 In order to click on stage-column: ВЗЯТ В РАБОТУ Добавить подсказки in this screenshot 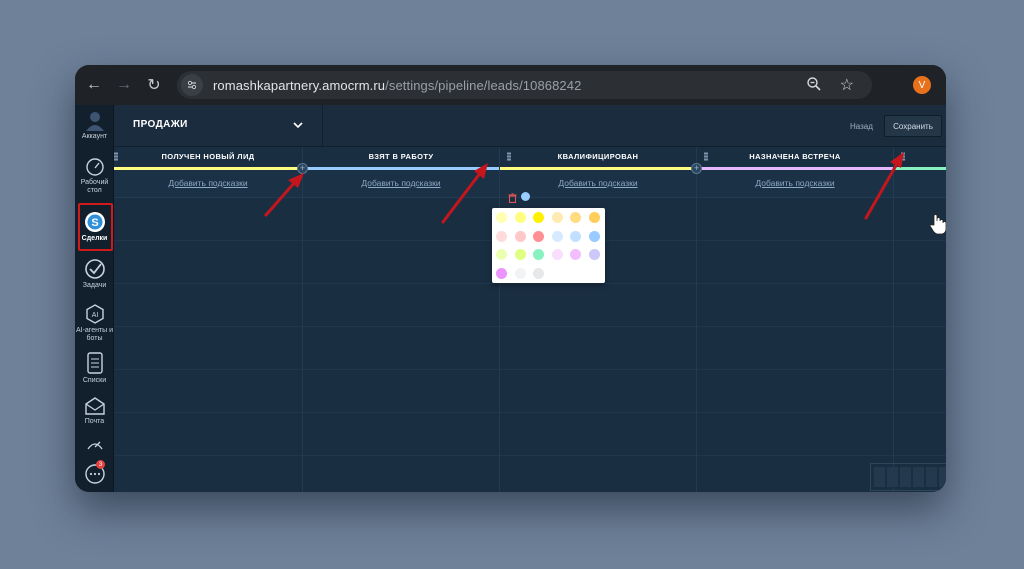, I will do `click(401, 319)`.